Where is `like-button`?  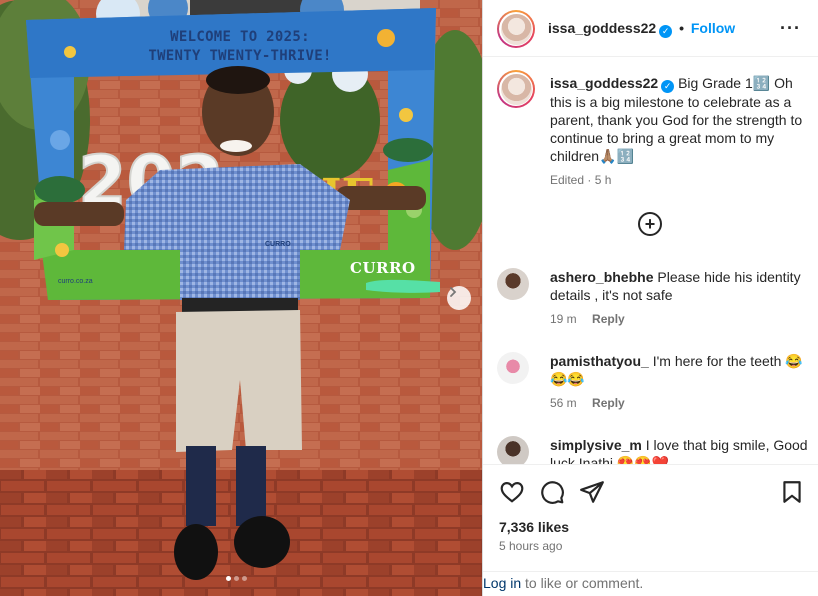
like-button is located at coordinates (512, 492).